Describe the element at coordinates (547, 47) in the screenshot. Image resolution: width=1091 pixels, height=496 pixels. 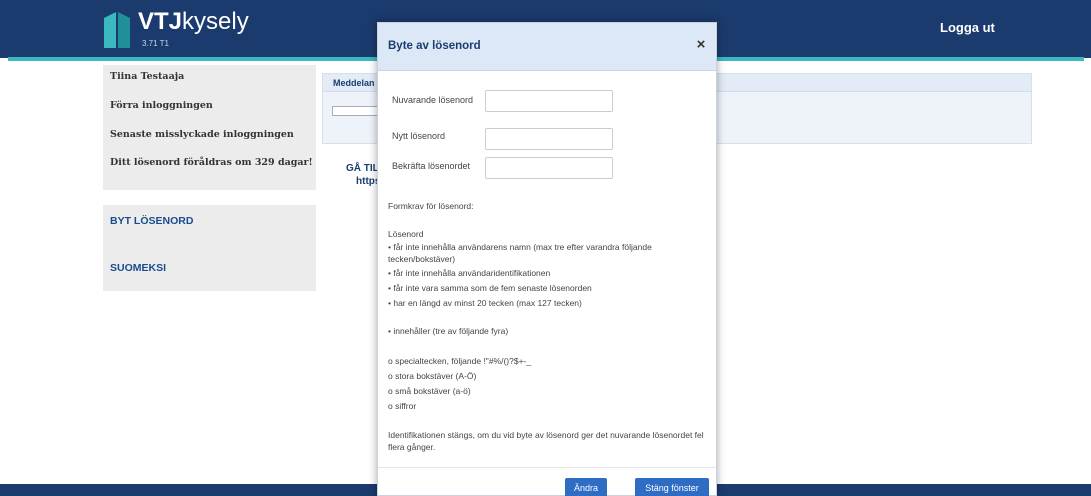
I see `dialog-header: Byte av lösenord ×` at that location.